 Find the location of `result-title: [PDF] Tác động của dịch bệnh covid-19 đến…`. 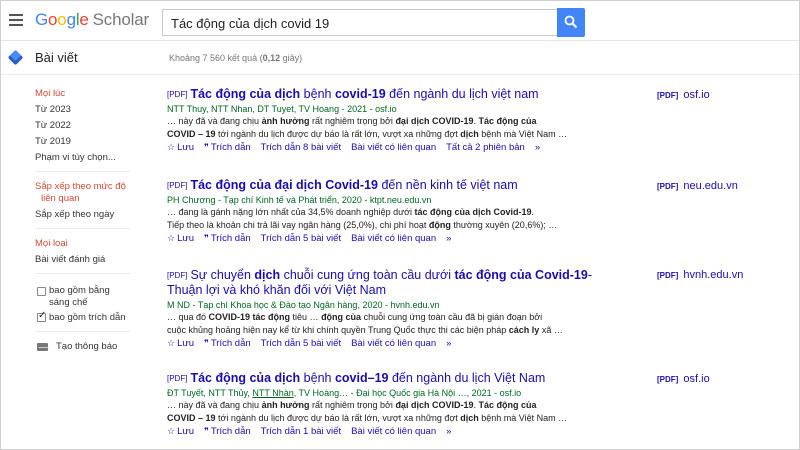

result-title: [PDF] Tác động của dịch bệnh covid-19 đến… is located at coordinates (407, 94).